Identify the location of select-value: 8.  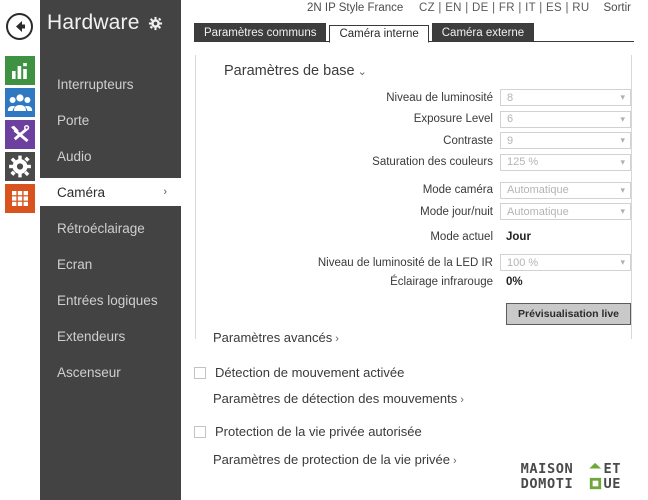
(510, 97).